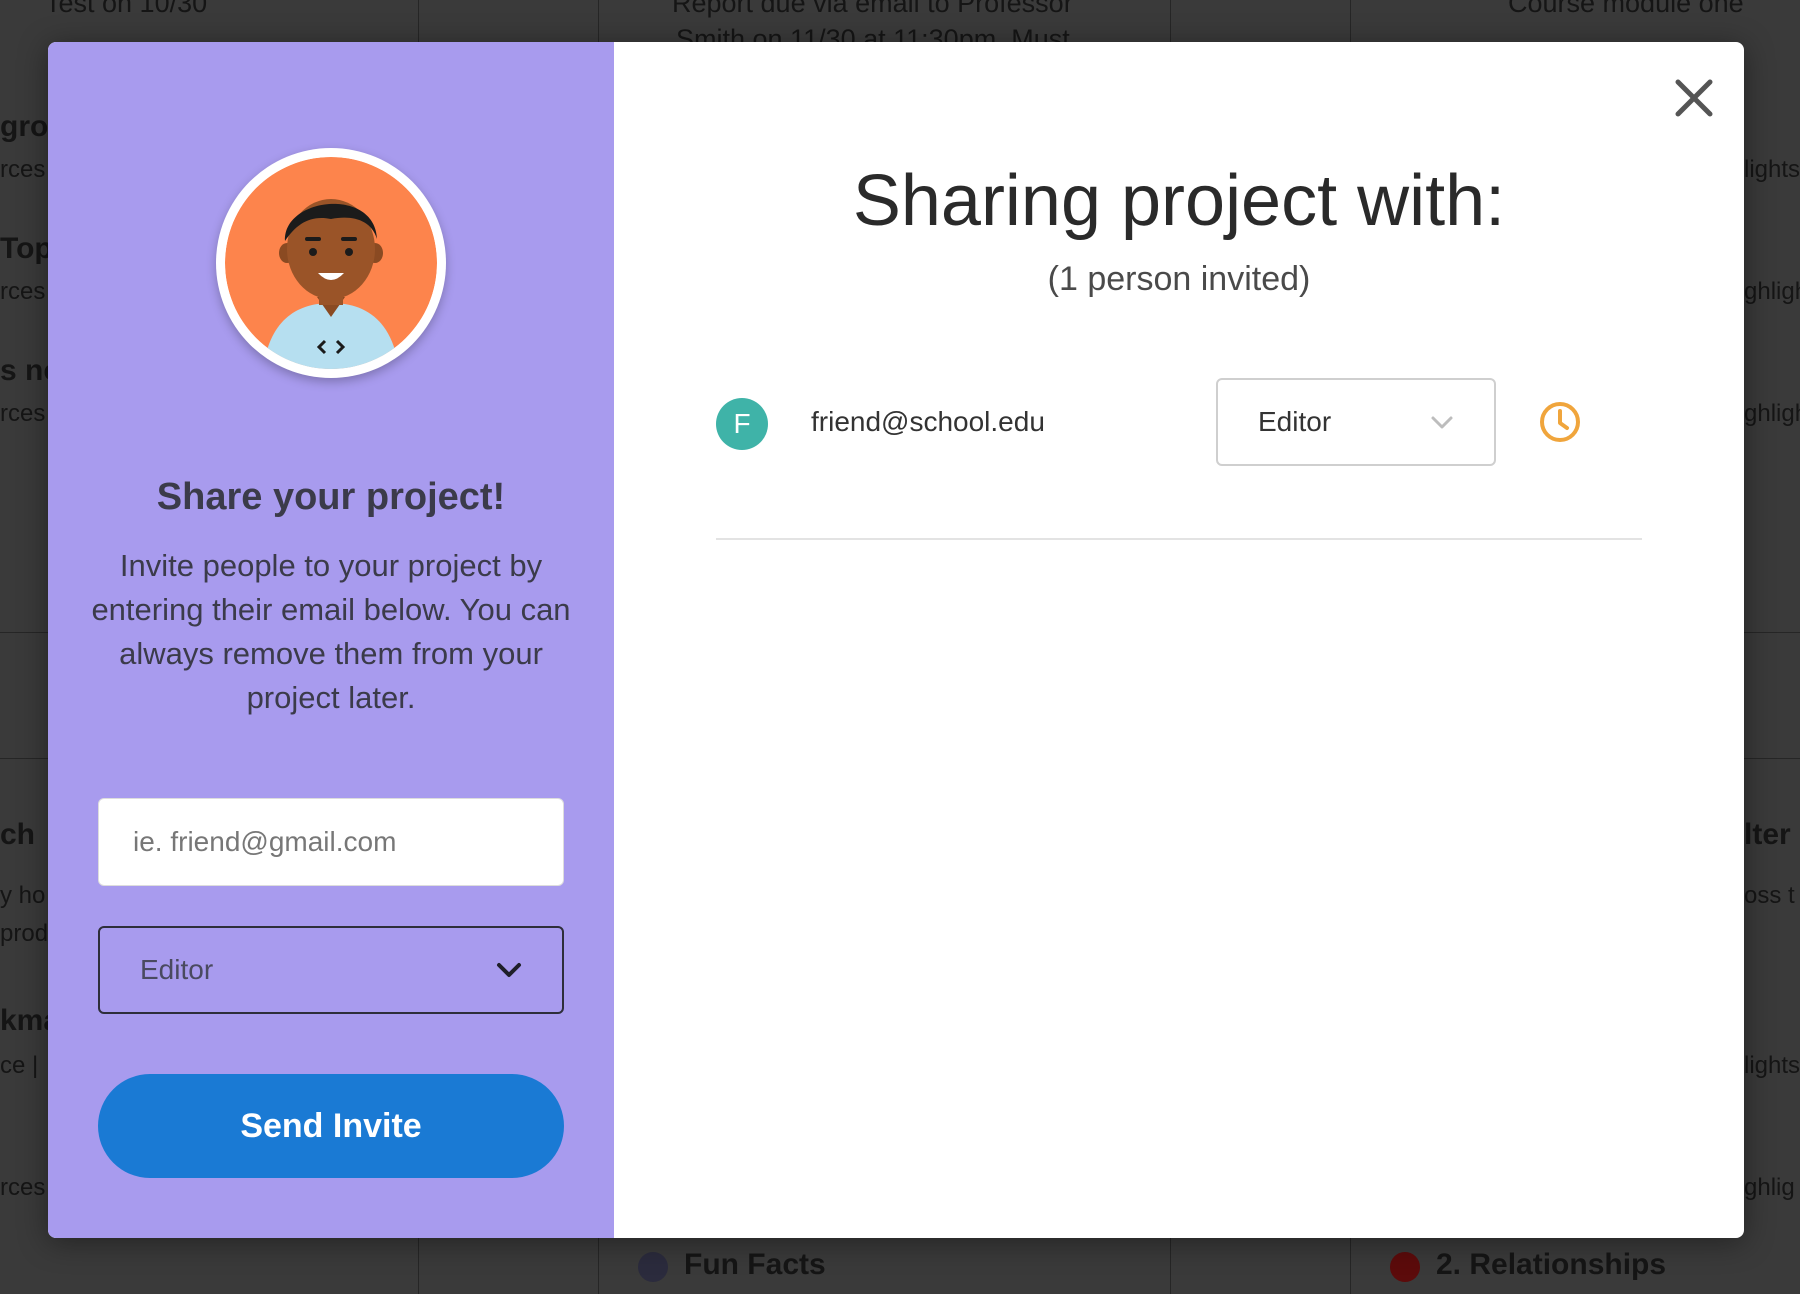 This screenshot has width=1800, height=1294. Describe the element at coordinates (18, 834) in the screenshot. I see `bg-text: ch` at that location.